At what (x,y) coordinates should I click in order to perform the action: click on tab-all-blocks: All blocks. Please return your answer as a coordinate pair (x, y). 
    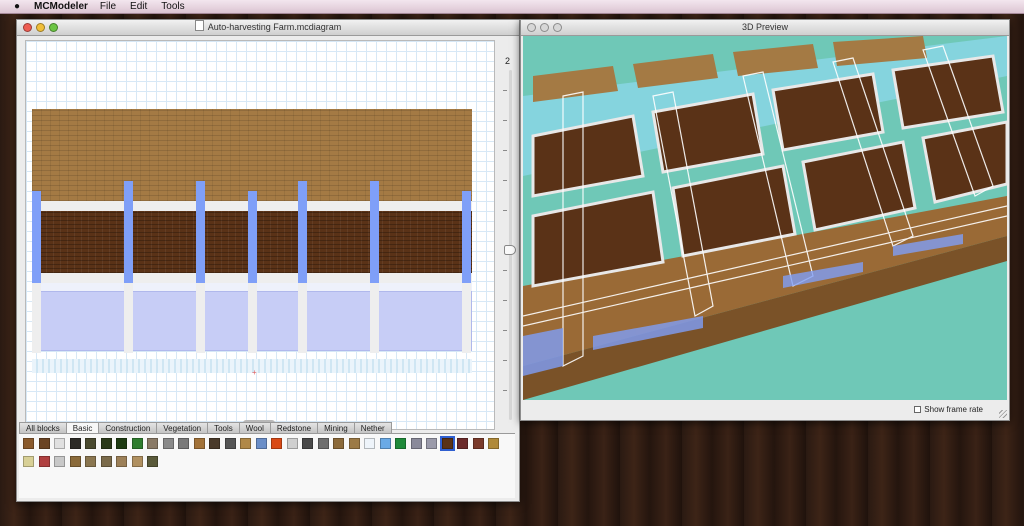
    Looking at the image, I should click on (43, 427).